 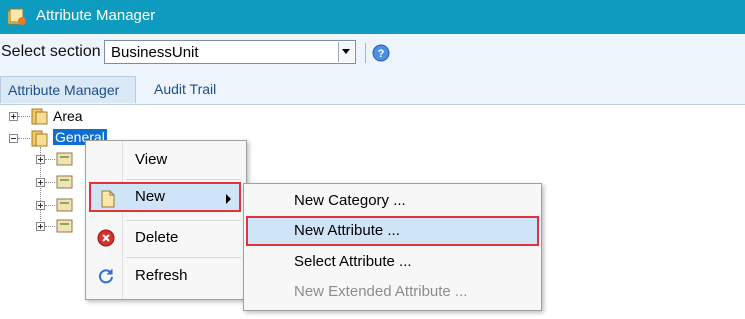 I want to click on menu-item-label: Delete, so click(x=157, y=237).